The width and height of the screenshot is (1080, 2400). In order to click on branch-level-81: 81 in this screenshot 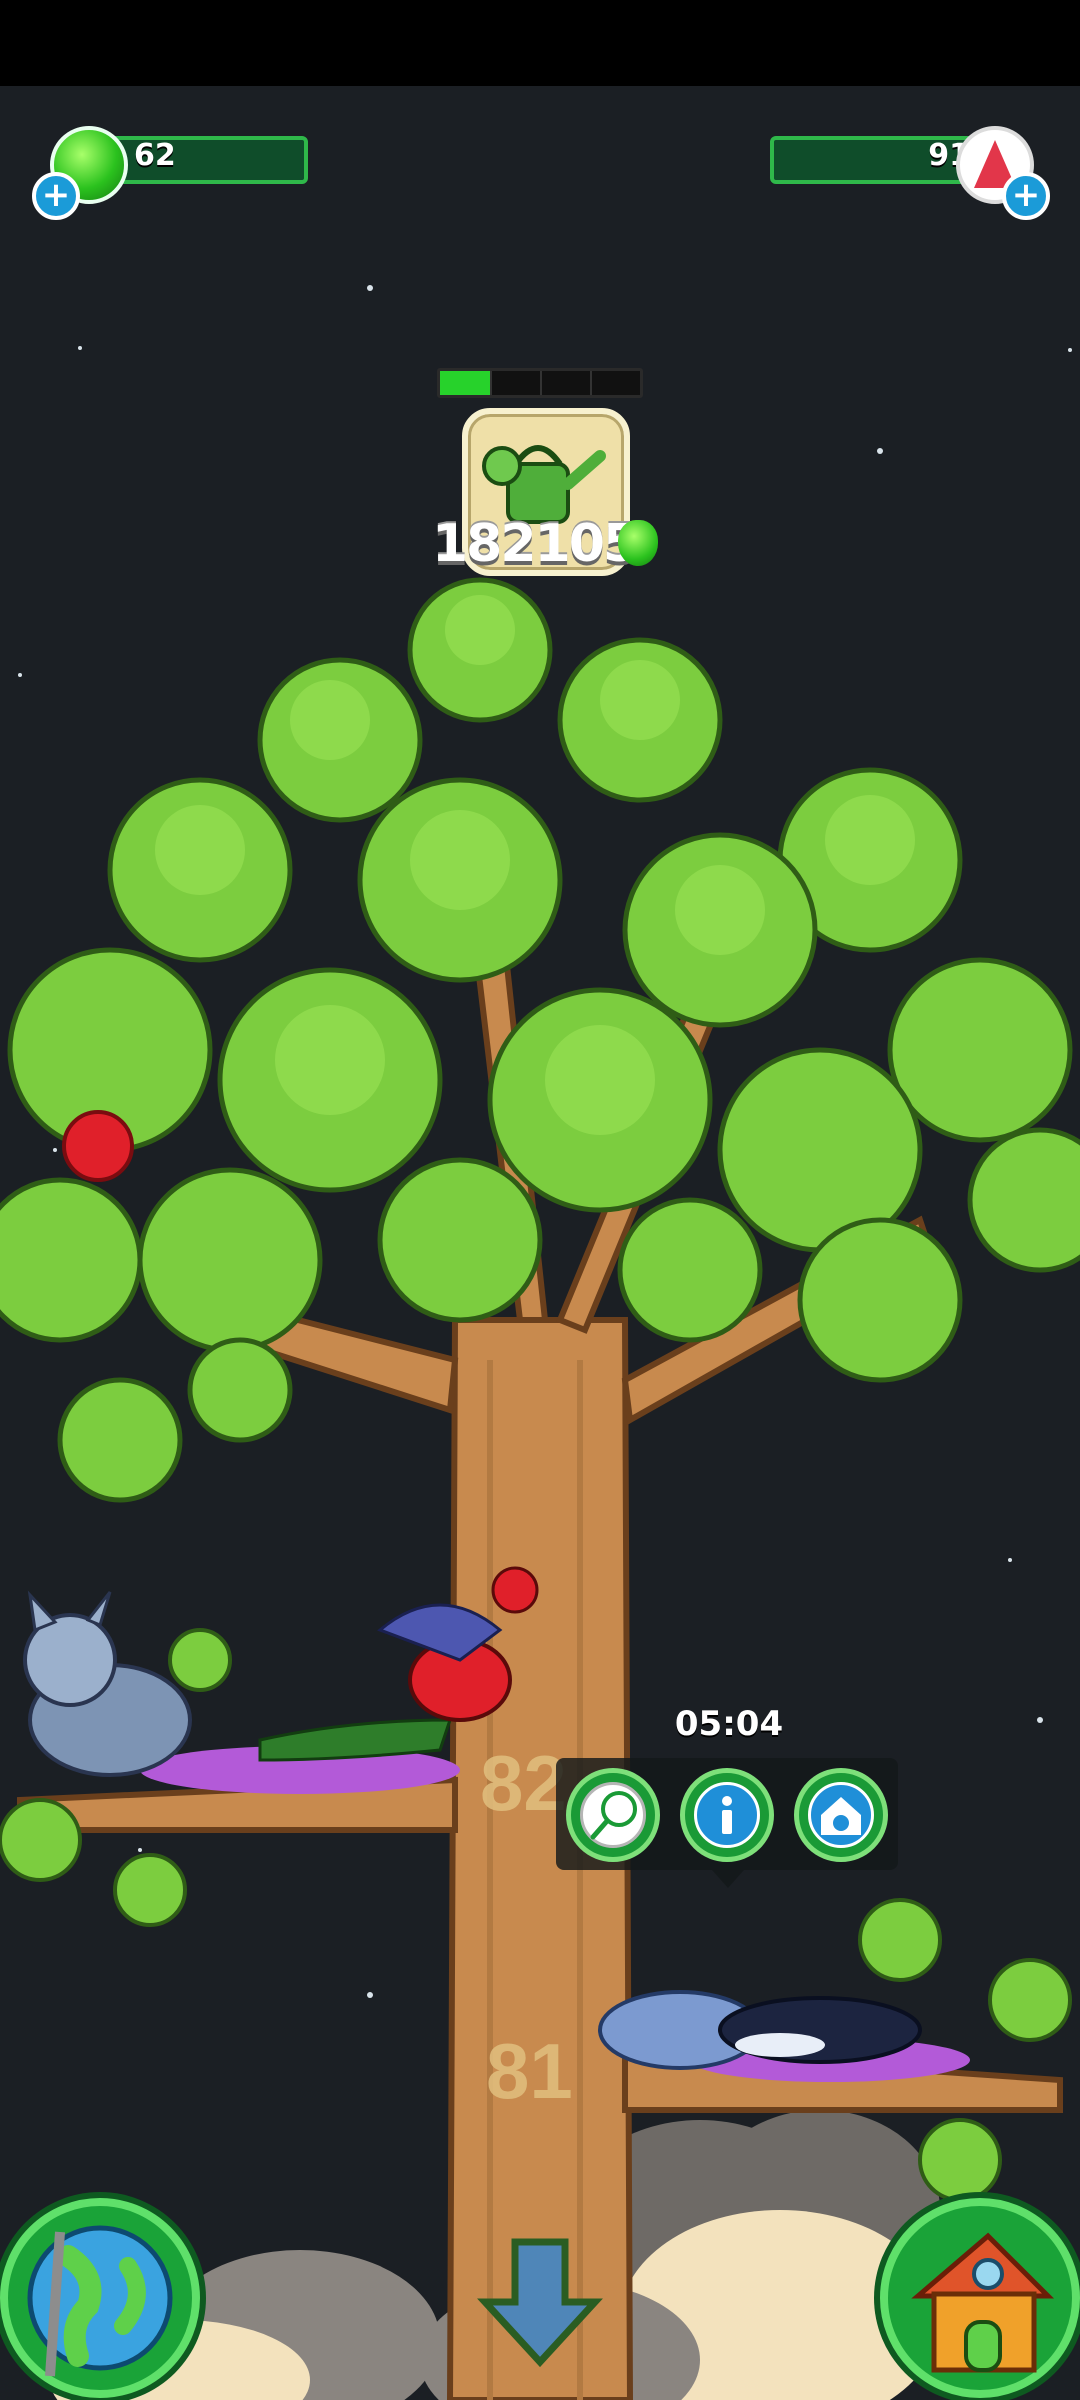, I will do `click(529, 2071)`.